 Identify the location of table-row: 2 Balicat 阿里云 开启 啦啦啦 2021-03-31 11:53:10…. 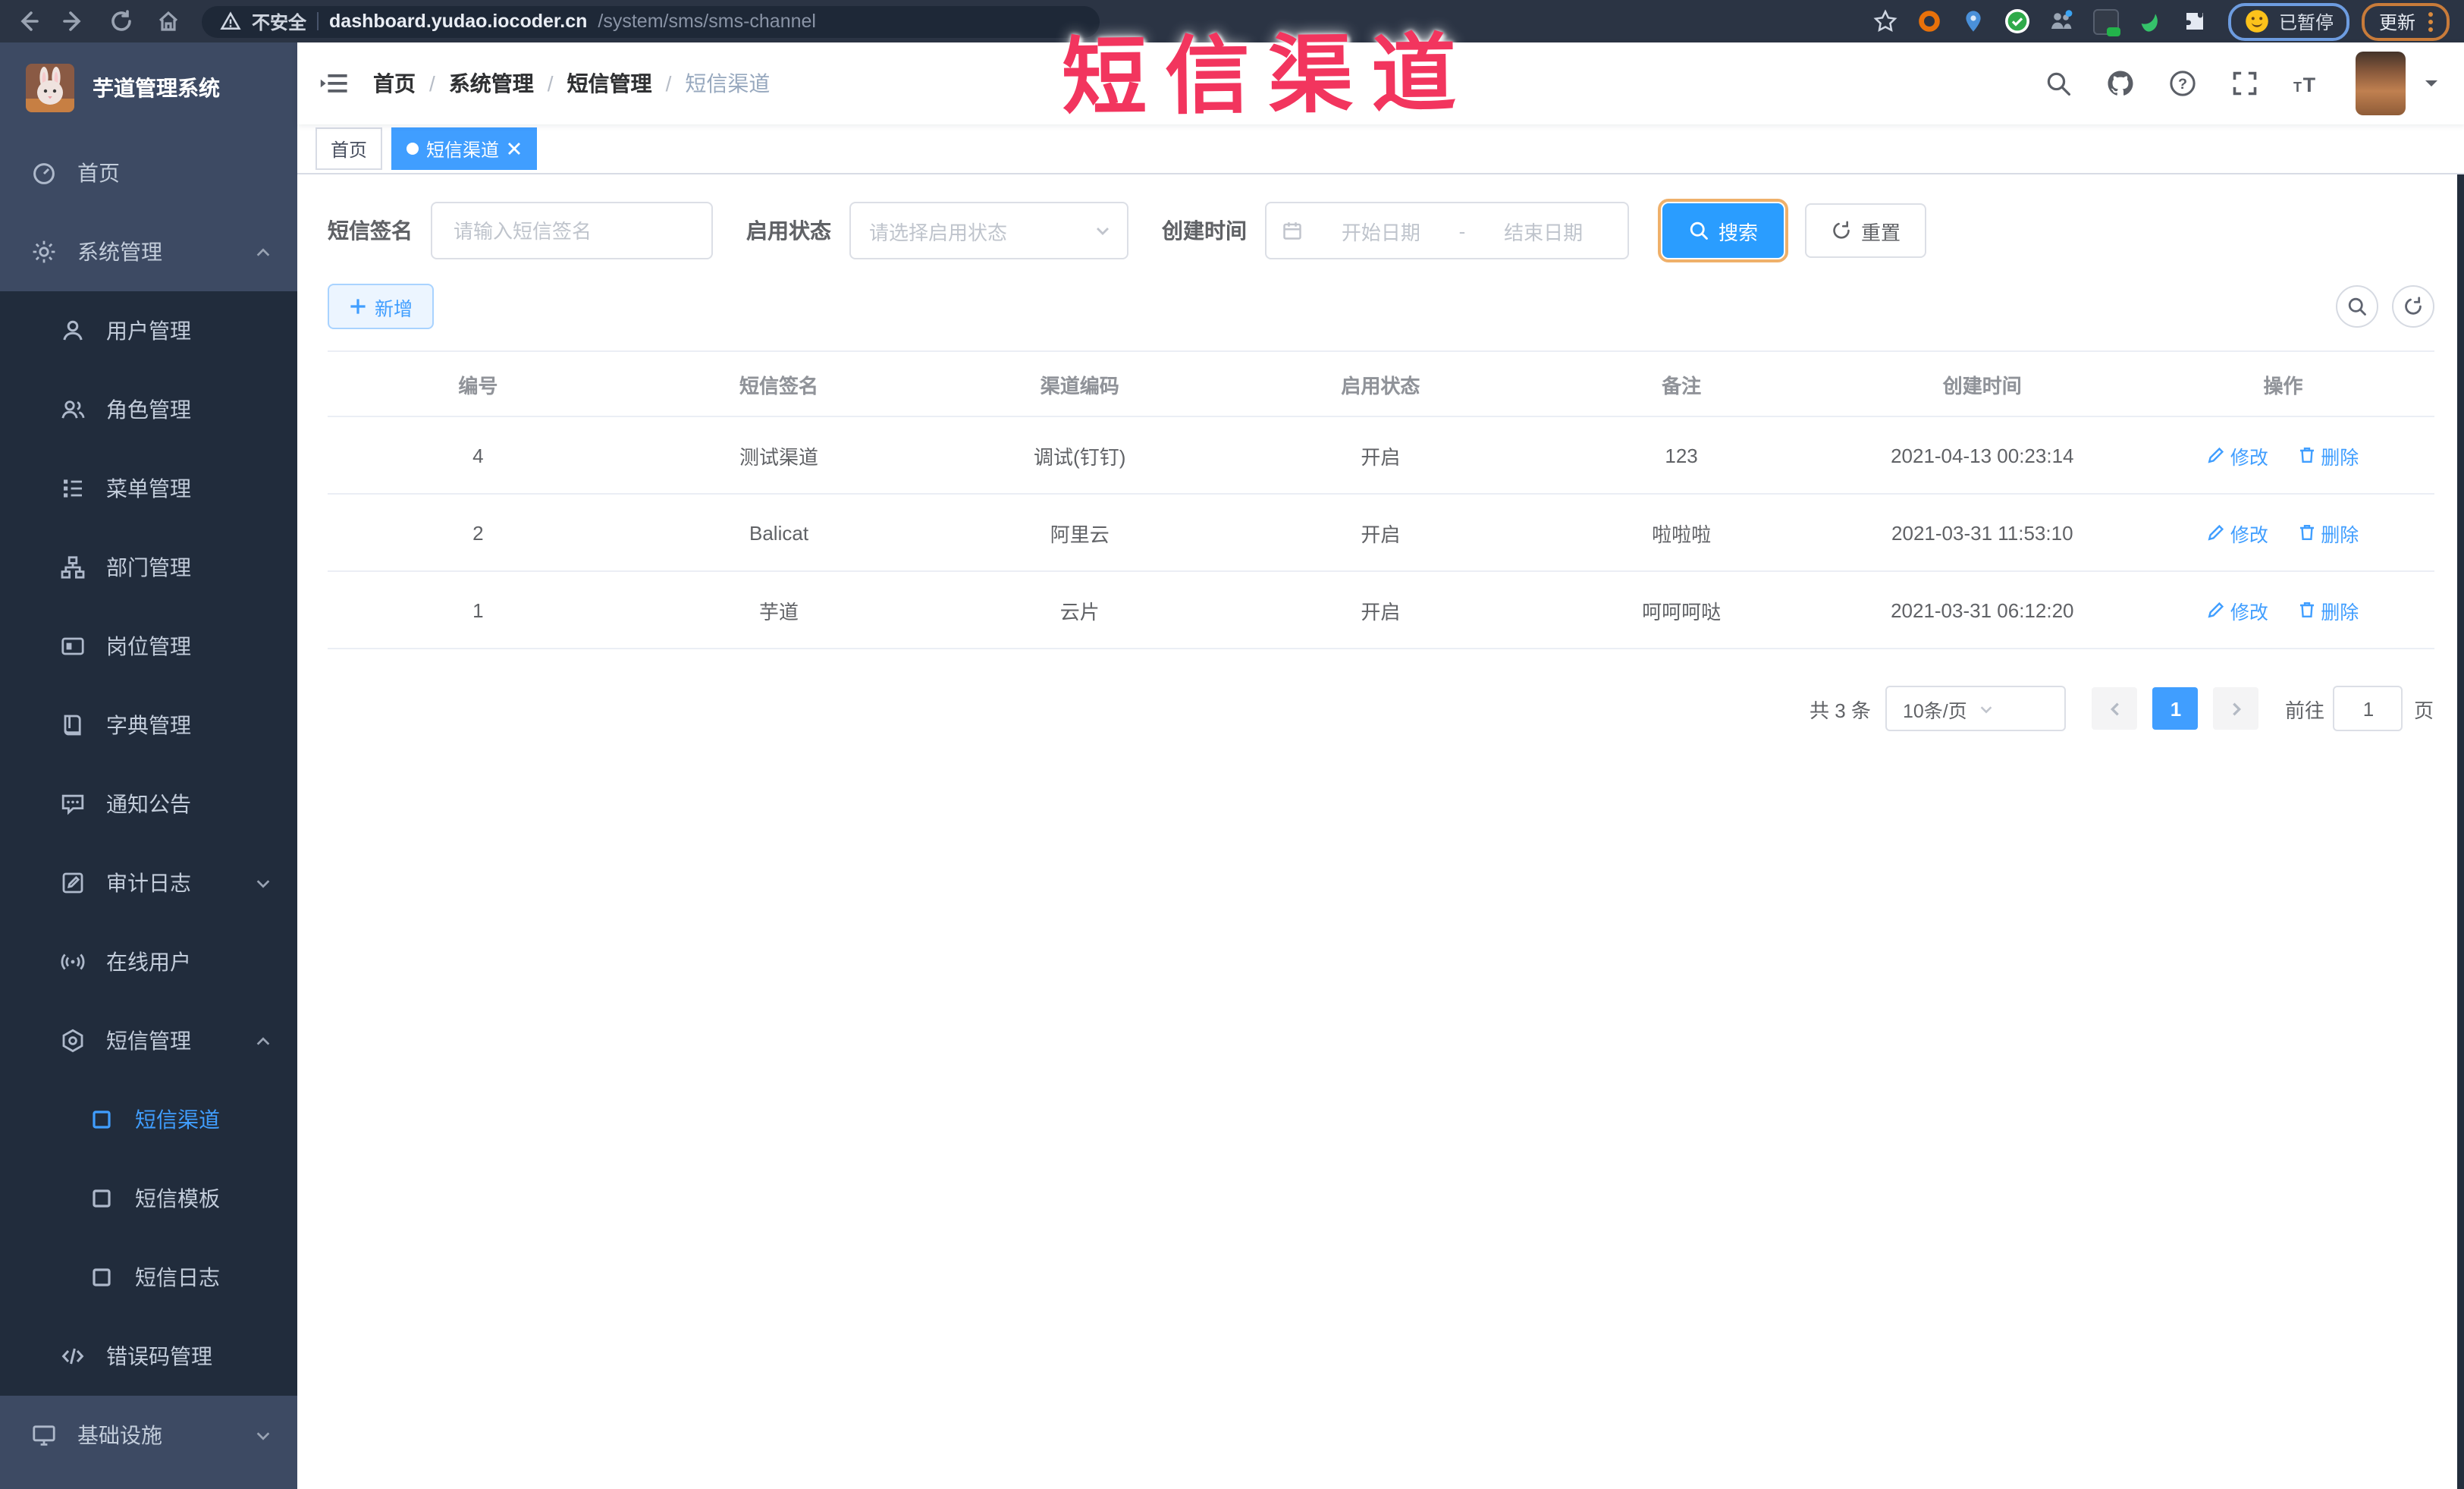
(1381, 533).